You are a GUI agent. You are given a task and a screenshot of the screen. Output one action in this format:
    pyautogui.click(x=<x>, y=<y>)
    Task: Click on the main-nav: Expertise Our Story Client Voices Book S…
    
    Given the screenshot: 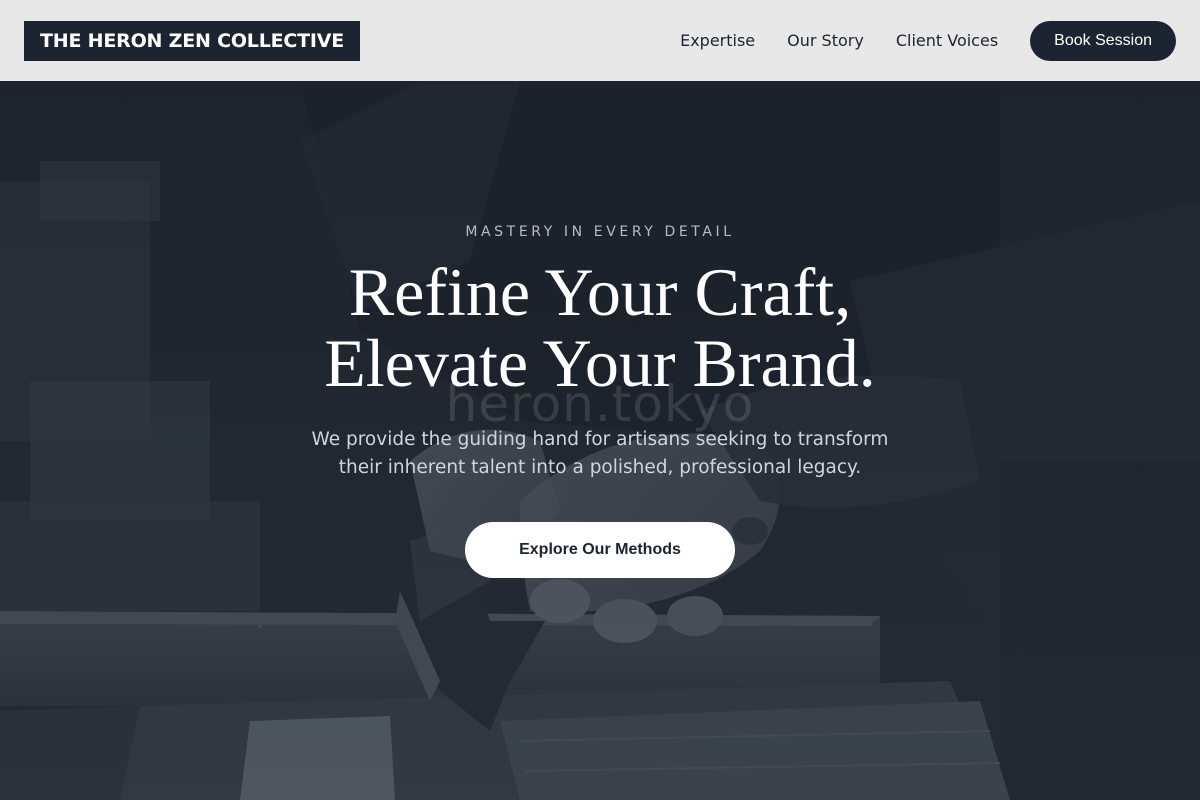 What is the action you would take?
    pyautogui.click(x=928, y=40)
    